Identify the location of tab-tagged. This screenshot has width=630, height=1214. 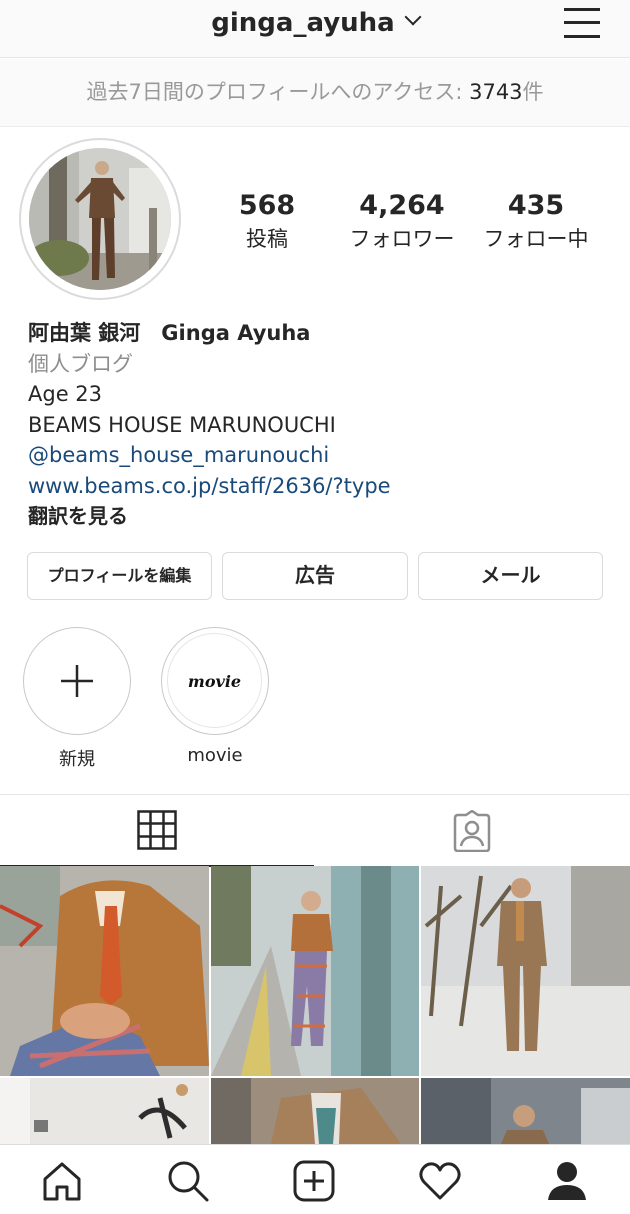
(473, 831).